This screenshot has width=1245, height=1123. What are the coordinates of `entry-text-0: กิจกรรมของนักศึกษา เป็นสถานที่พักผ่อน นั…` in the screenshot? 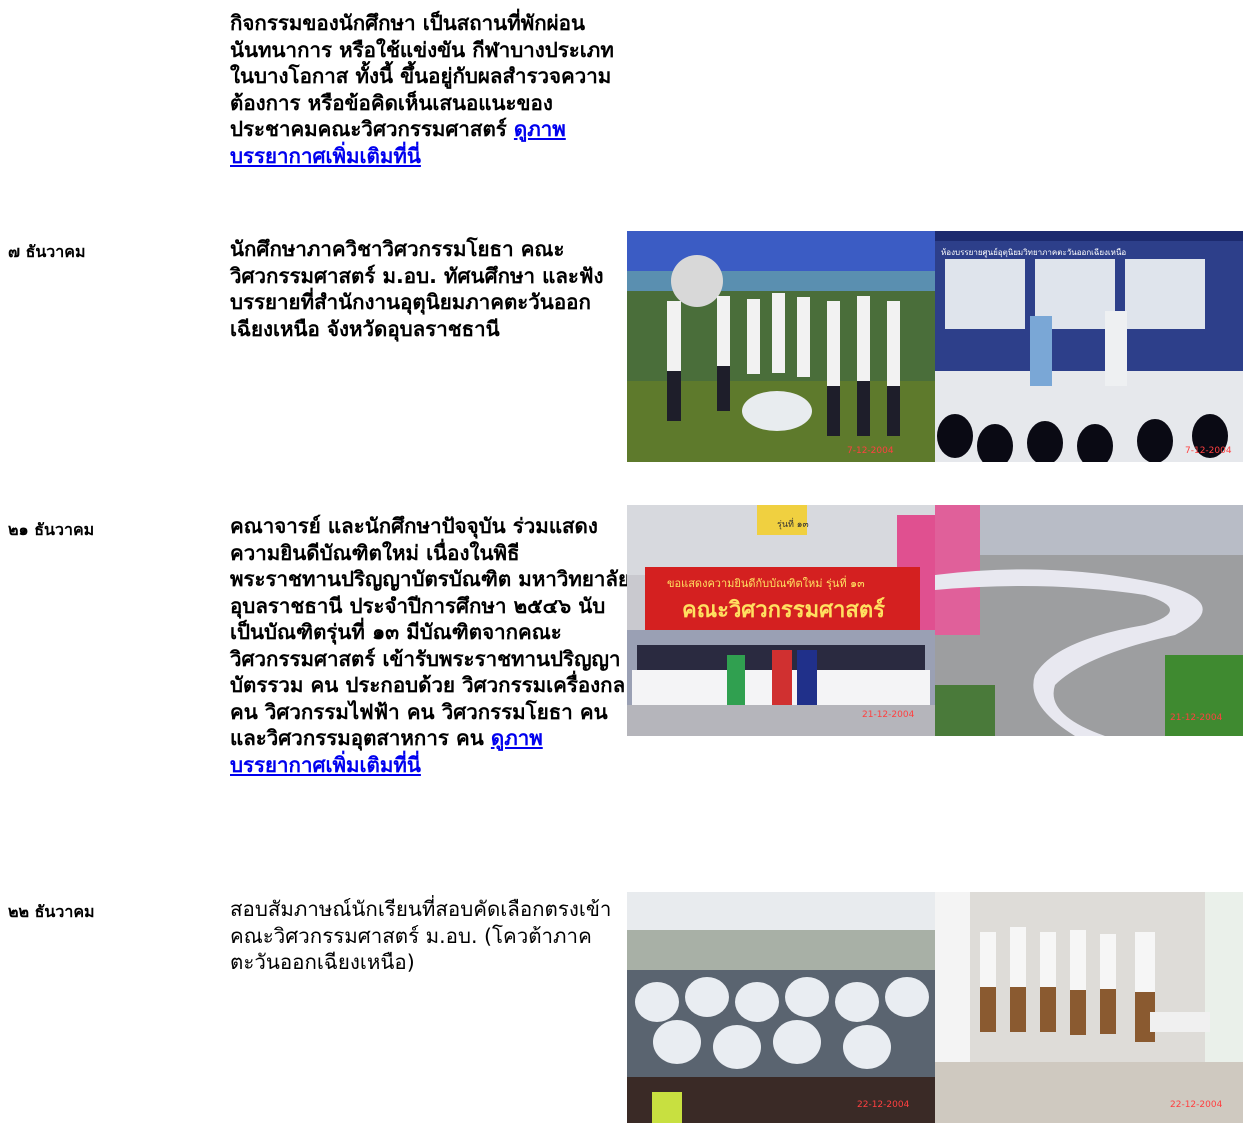 It's located at (430, 89).